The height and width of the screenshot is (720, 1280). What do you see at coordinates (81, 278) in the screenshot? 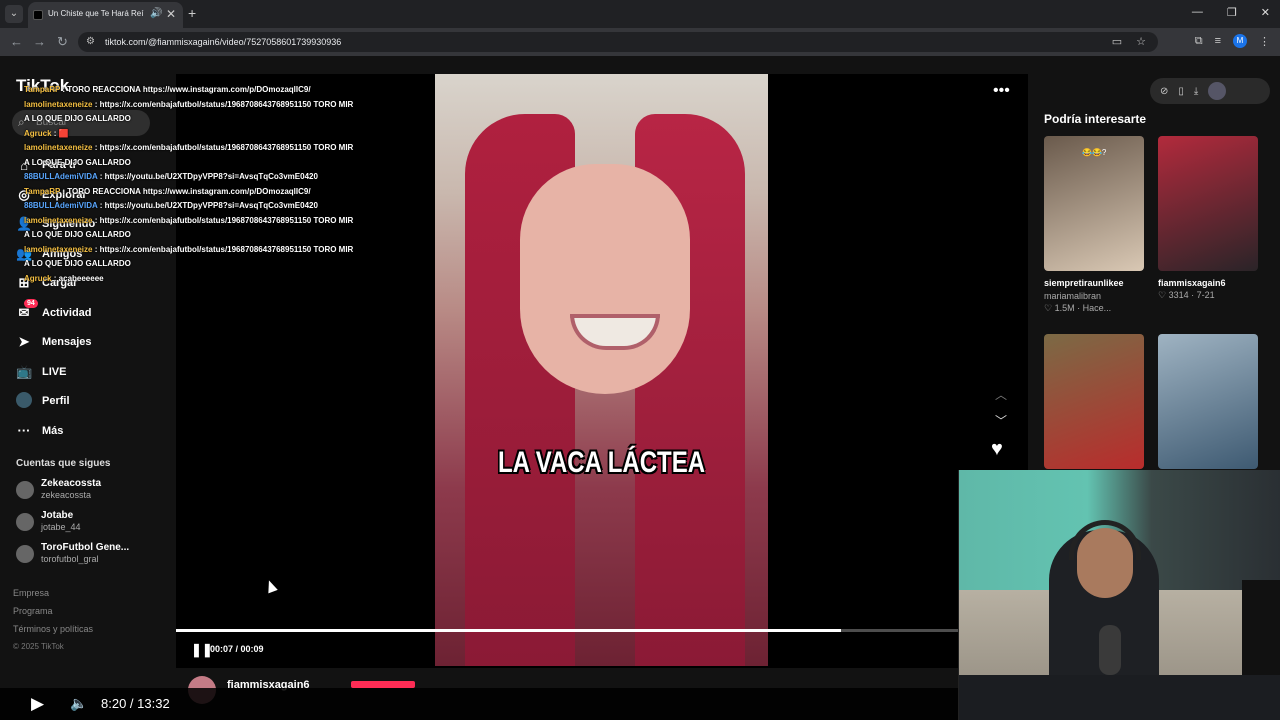
I see `chat-text: acabeeeeee` at bounding box center [81, 278].